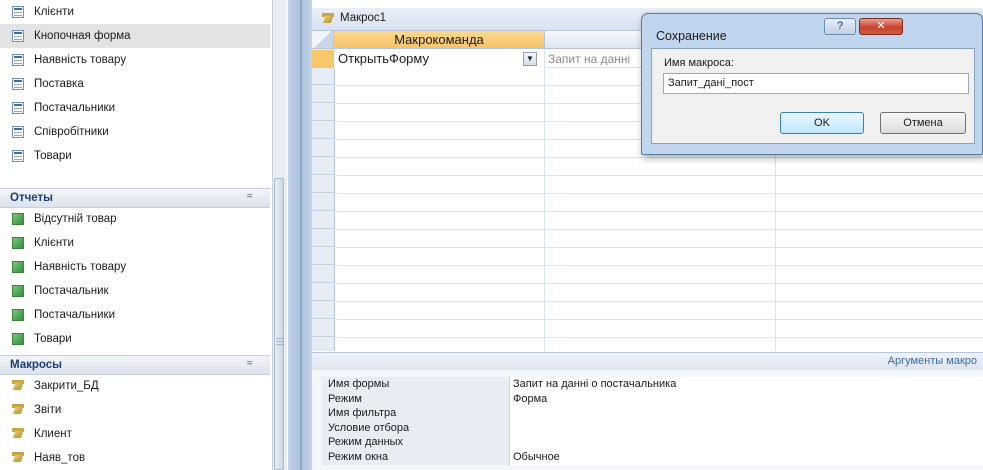 This screenshot has height=470, width=983. What do you see at coordinates (323, 40) in the screenshot?
I see `select-all-corner` at bounding box center [323, 40].